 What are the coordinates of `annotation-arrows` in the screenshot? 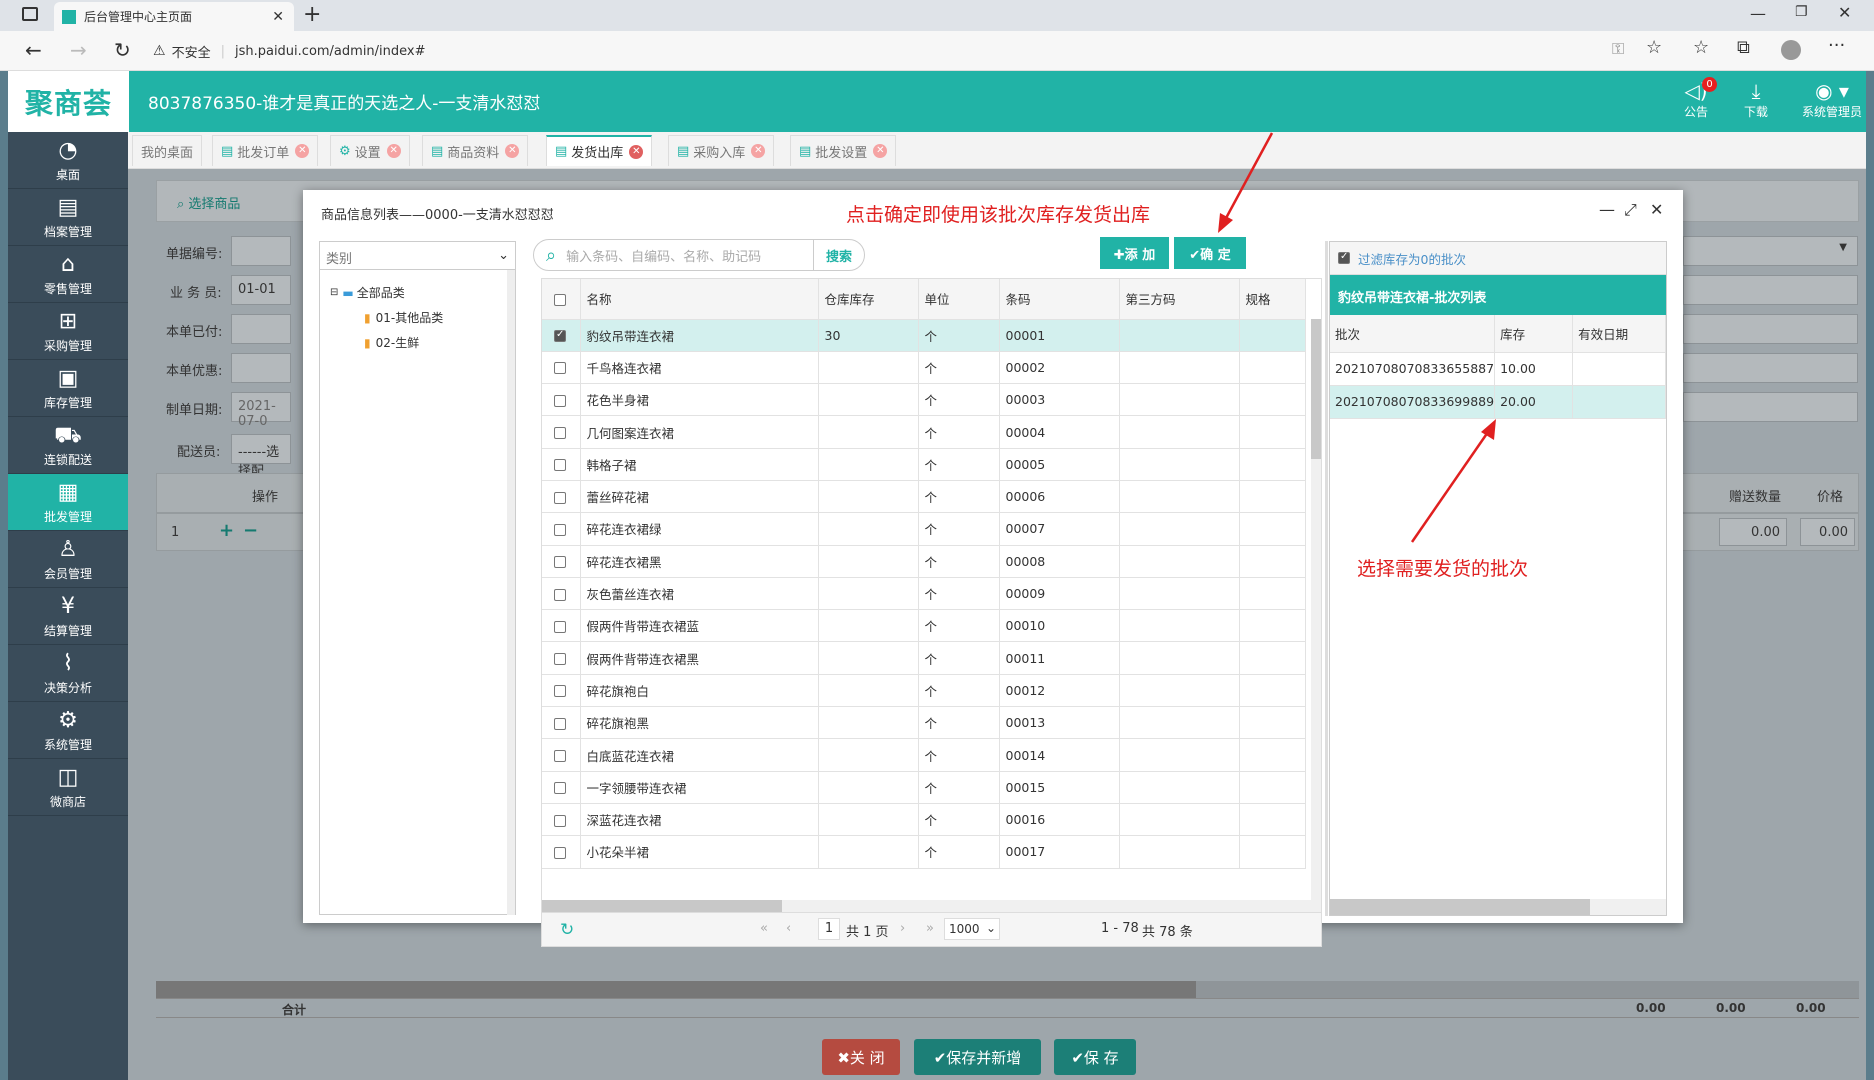 It's located at (1357, 337).